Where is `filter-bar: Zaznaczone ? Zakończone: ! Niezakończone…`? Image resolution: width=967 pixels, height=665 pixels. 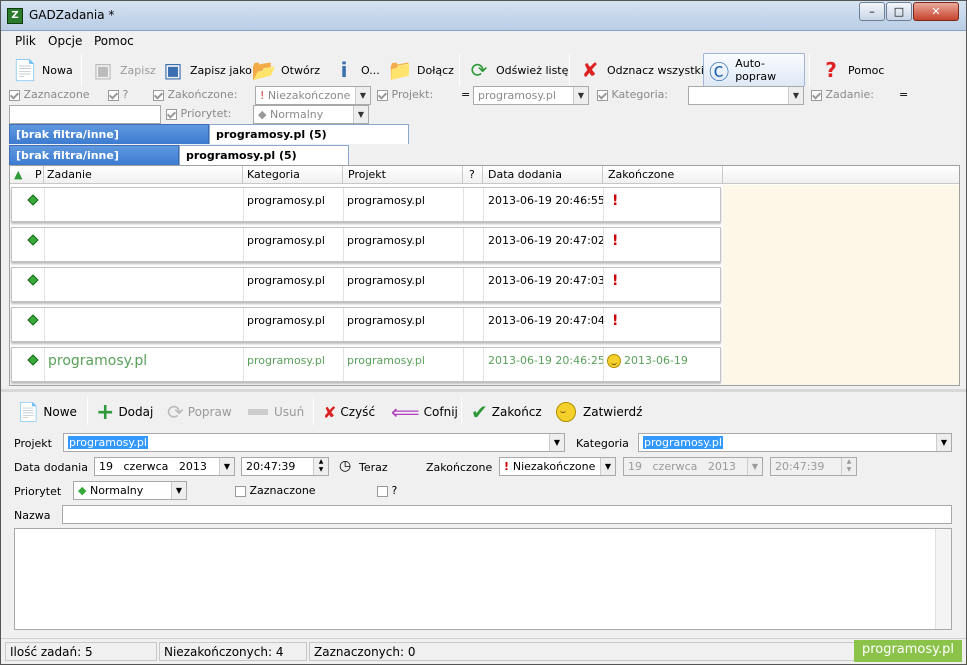
filter-bar: Zaznaczone ? Zakończone: ! Niezakończone… is located at coordinates (483, 105).